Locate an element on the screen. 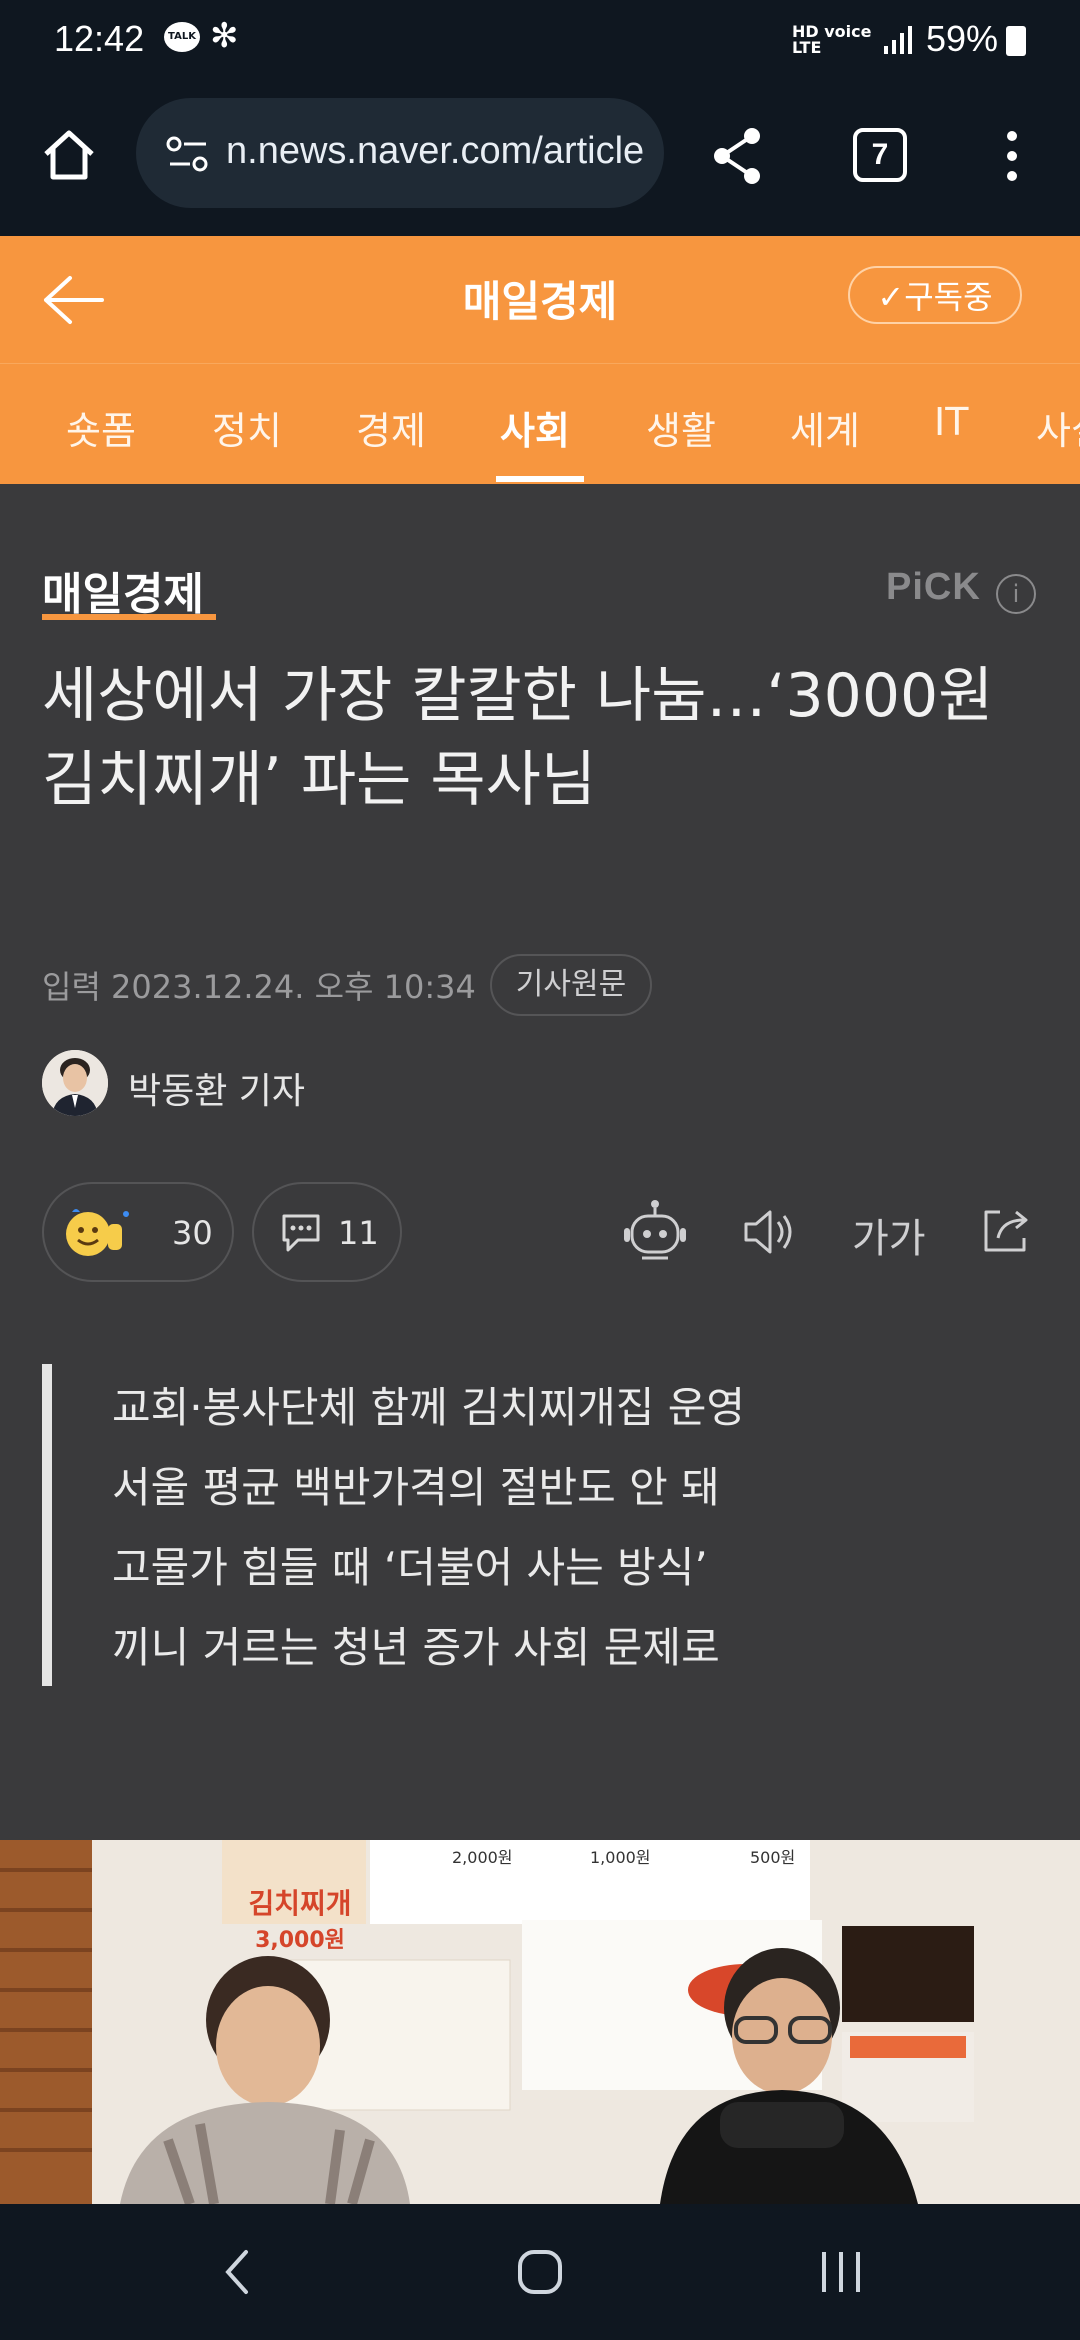 The height and width of the screenshot is (2340, 1080). price-item: 1,000원 is located at coordinates (620, 1857).